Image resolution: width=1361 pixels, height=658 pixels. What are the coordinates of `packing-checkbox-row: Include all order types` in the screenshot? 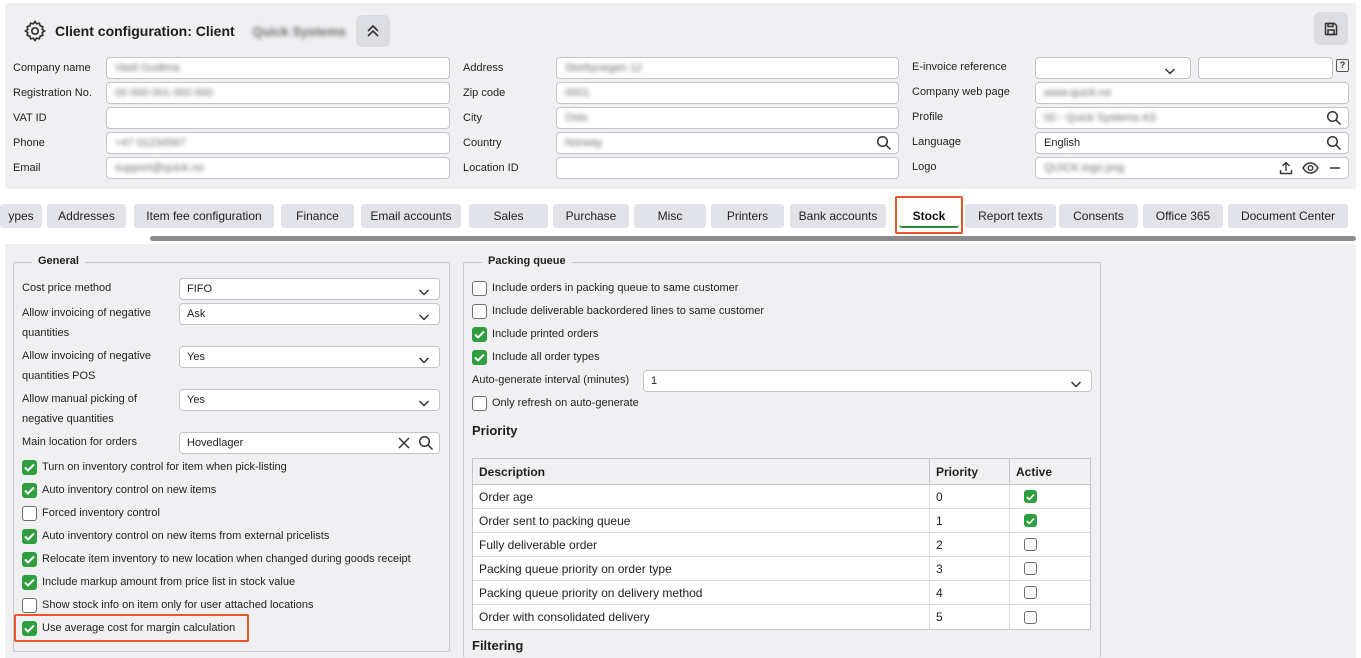 It's located at (536, 357).